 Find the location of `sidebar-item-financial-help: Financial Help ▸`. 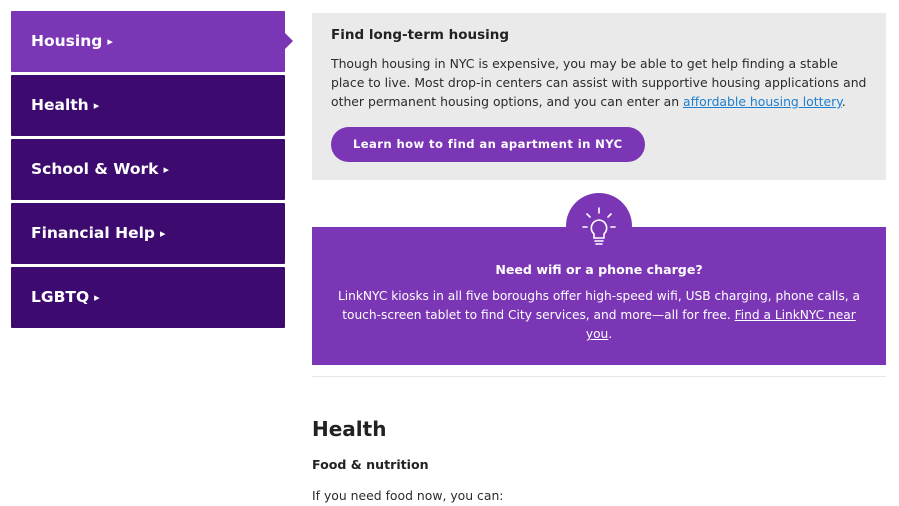

sidebar-item-financial-help: Financial Help ▸ is located at coordinates (148, 233).